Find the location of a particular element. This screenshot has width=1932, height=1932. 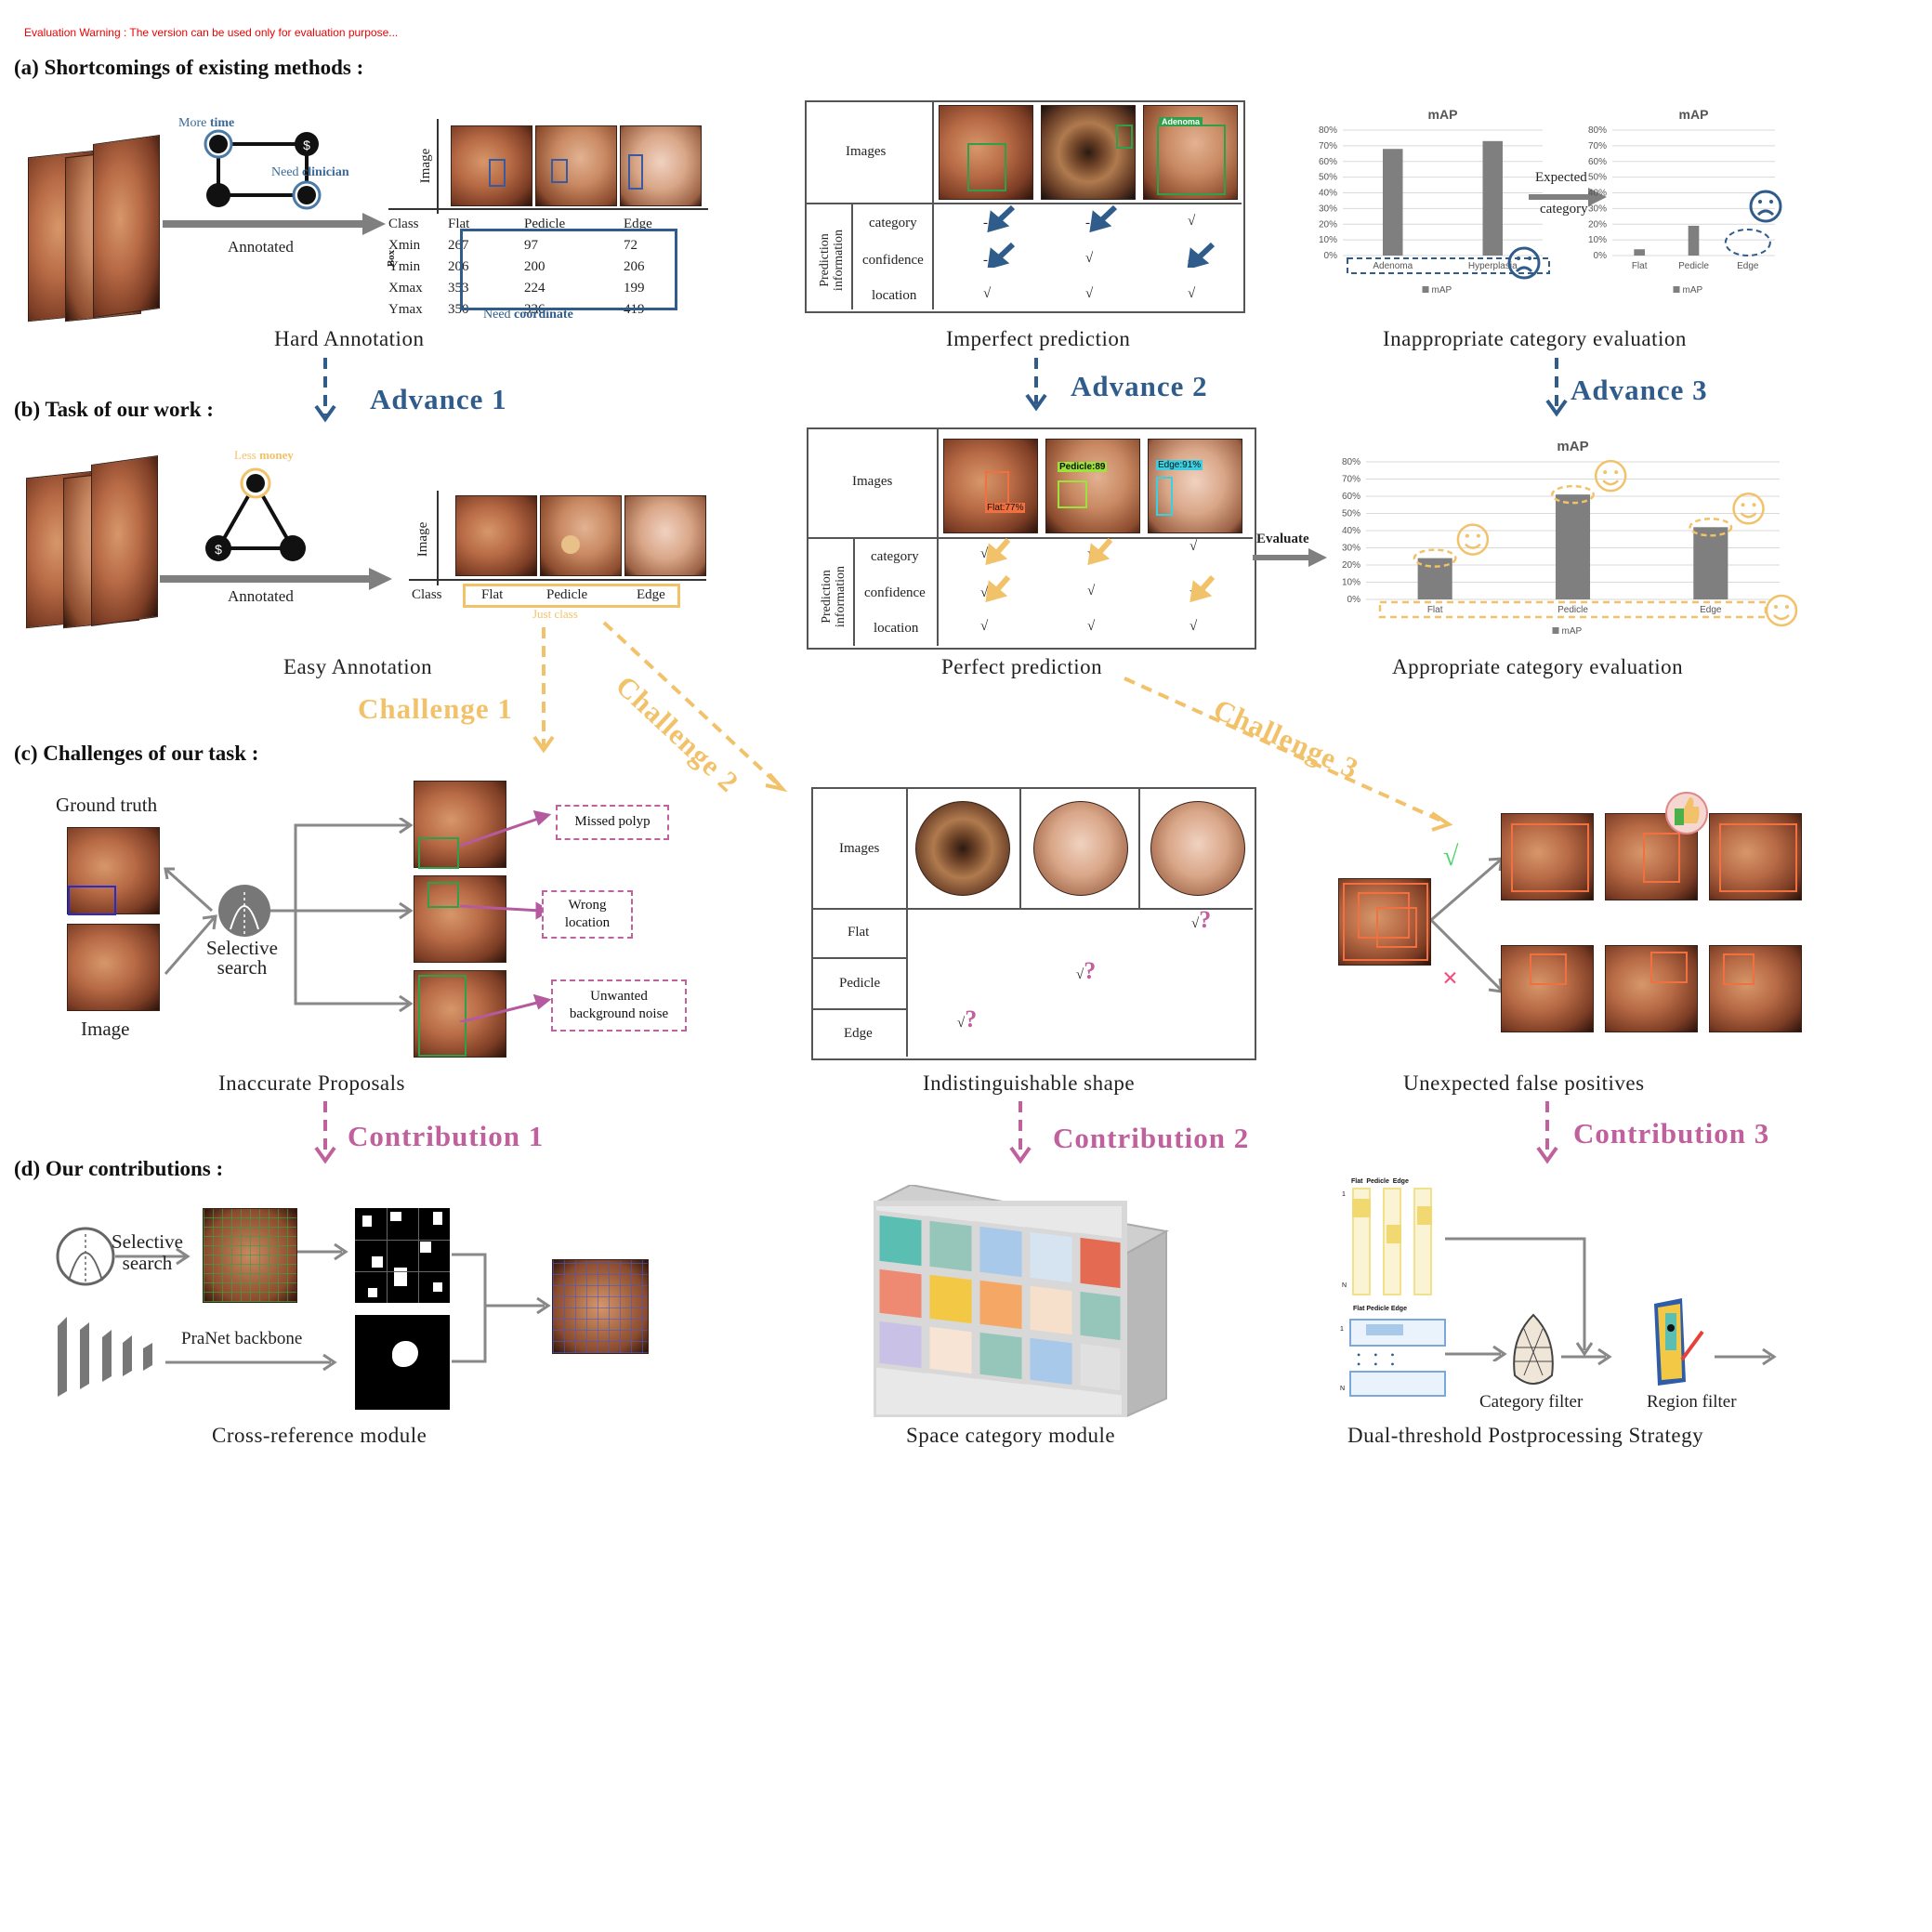

patch-mask is located at coordinates (402, 1255).